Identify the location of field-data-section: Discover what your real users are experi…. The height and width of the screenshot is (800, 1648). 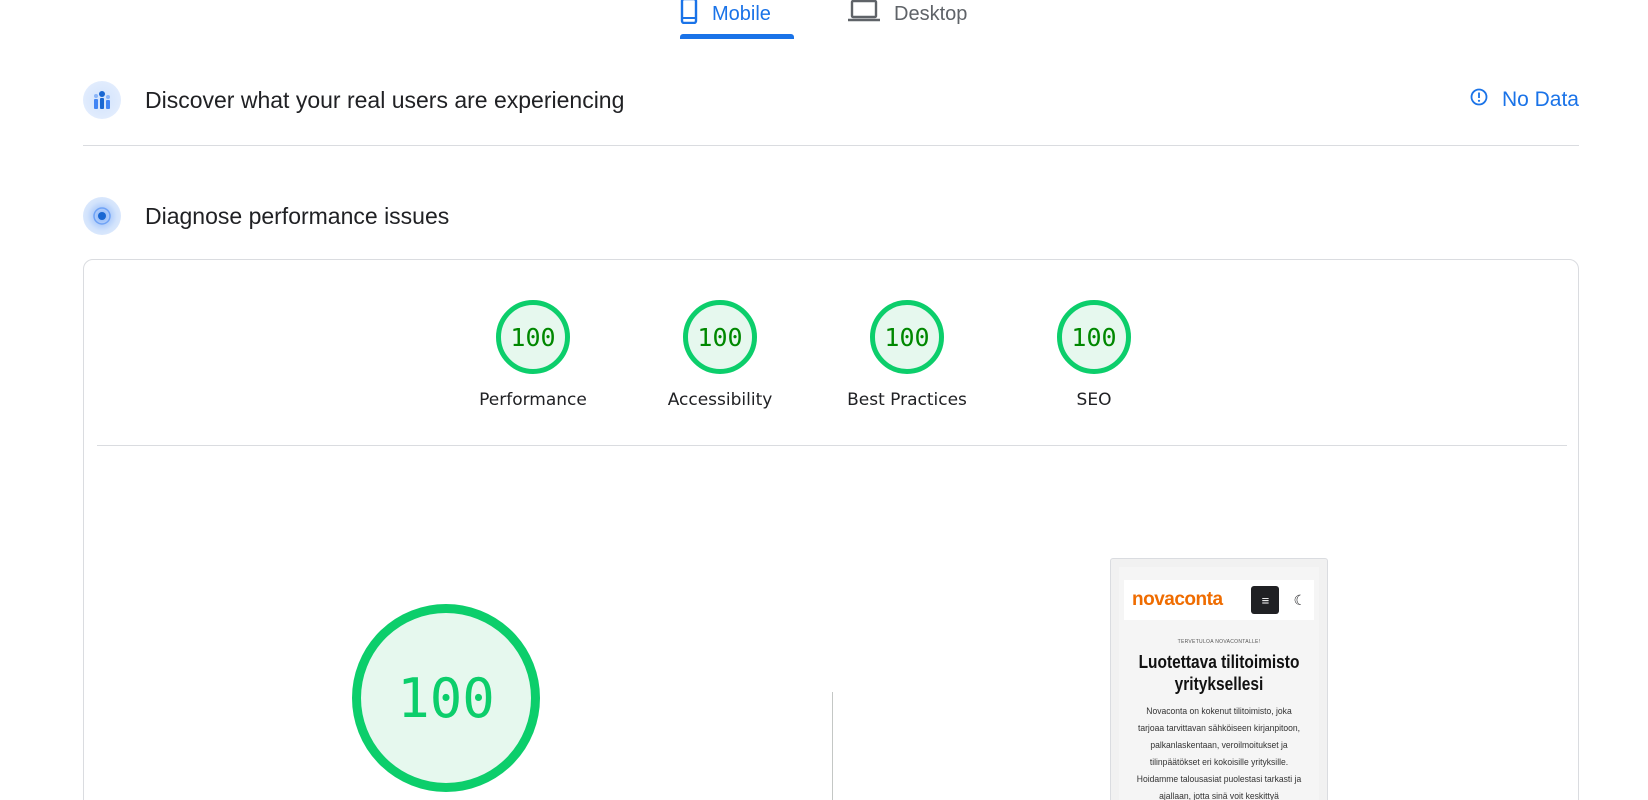
(831, 100).